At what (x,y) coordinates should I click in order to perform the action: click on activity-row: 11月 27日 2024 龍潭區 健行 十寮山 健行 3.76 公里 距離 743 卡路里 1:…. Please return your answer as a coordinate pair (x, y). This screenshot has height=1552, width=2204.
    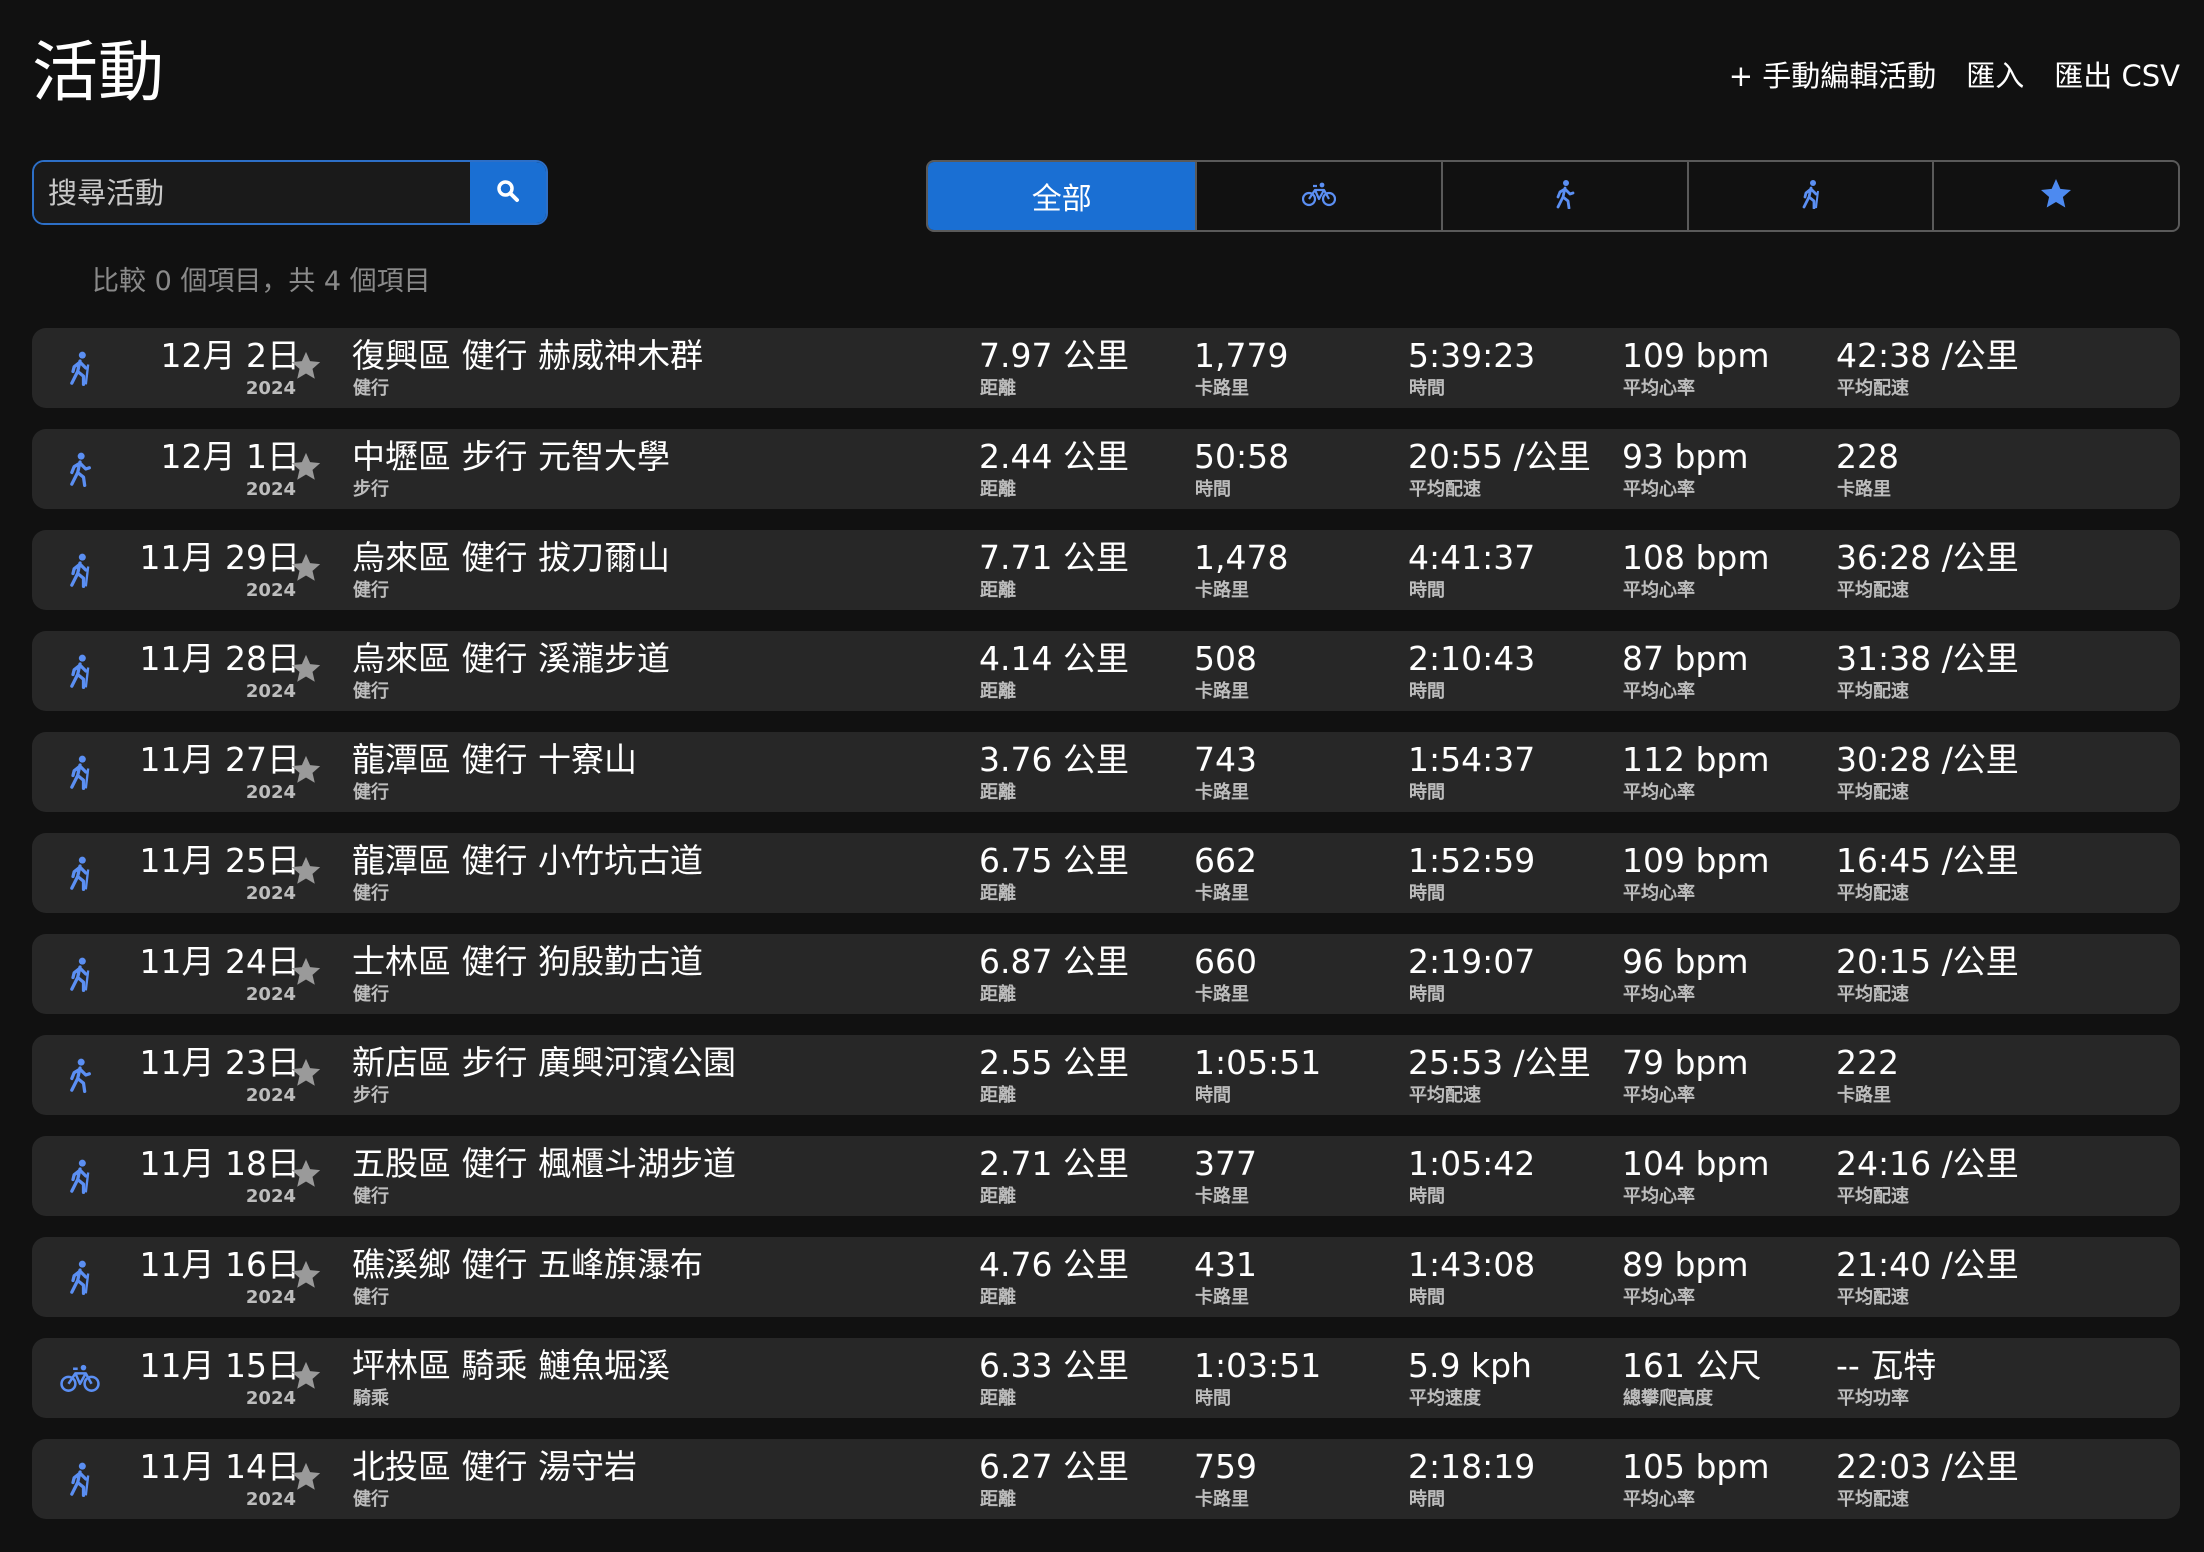
    Looking at the image, I should click on (1106, 772).